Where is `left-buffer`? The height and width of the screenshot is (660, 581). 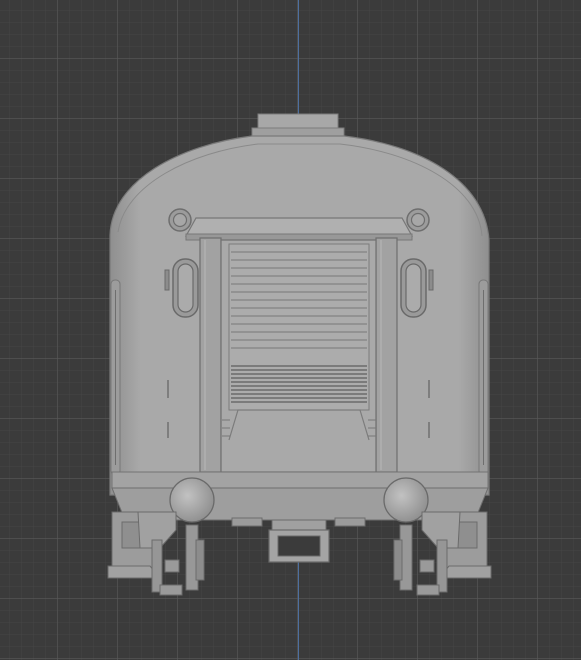
left-buffer is located at coordinates (192, 500).